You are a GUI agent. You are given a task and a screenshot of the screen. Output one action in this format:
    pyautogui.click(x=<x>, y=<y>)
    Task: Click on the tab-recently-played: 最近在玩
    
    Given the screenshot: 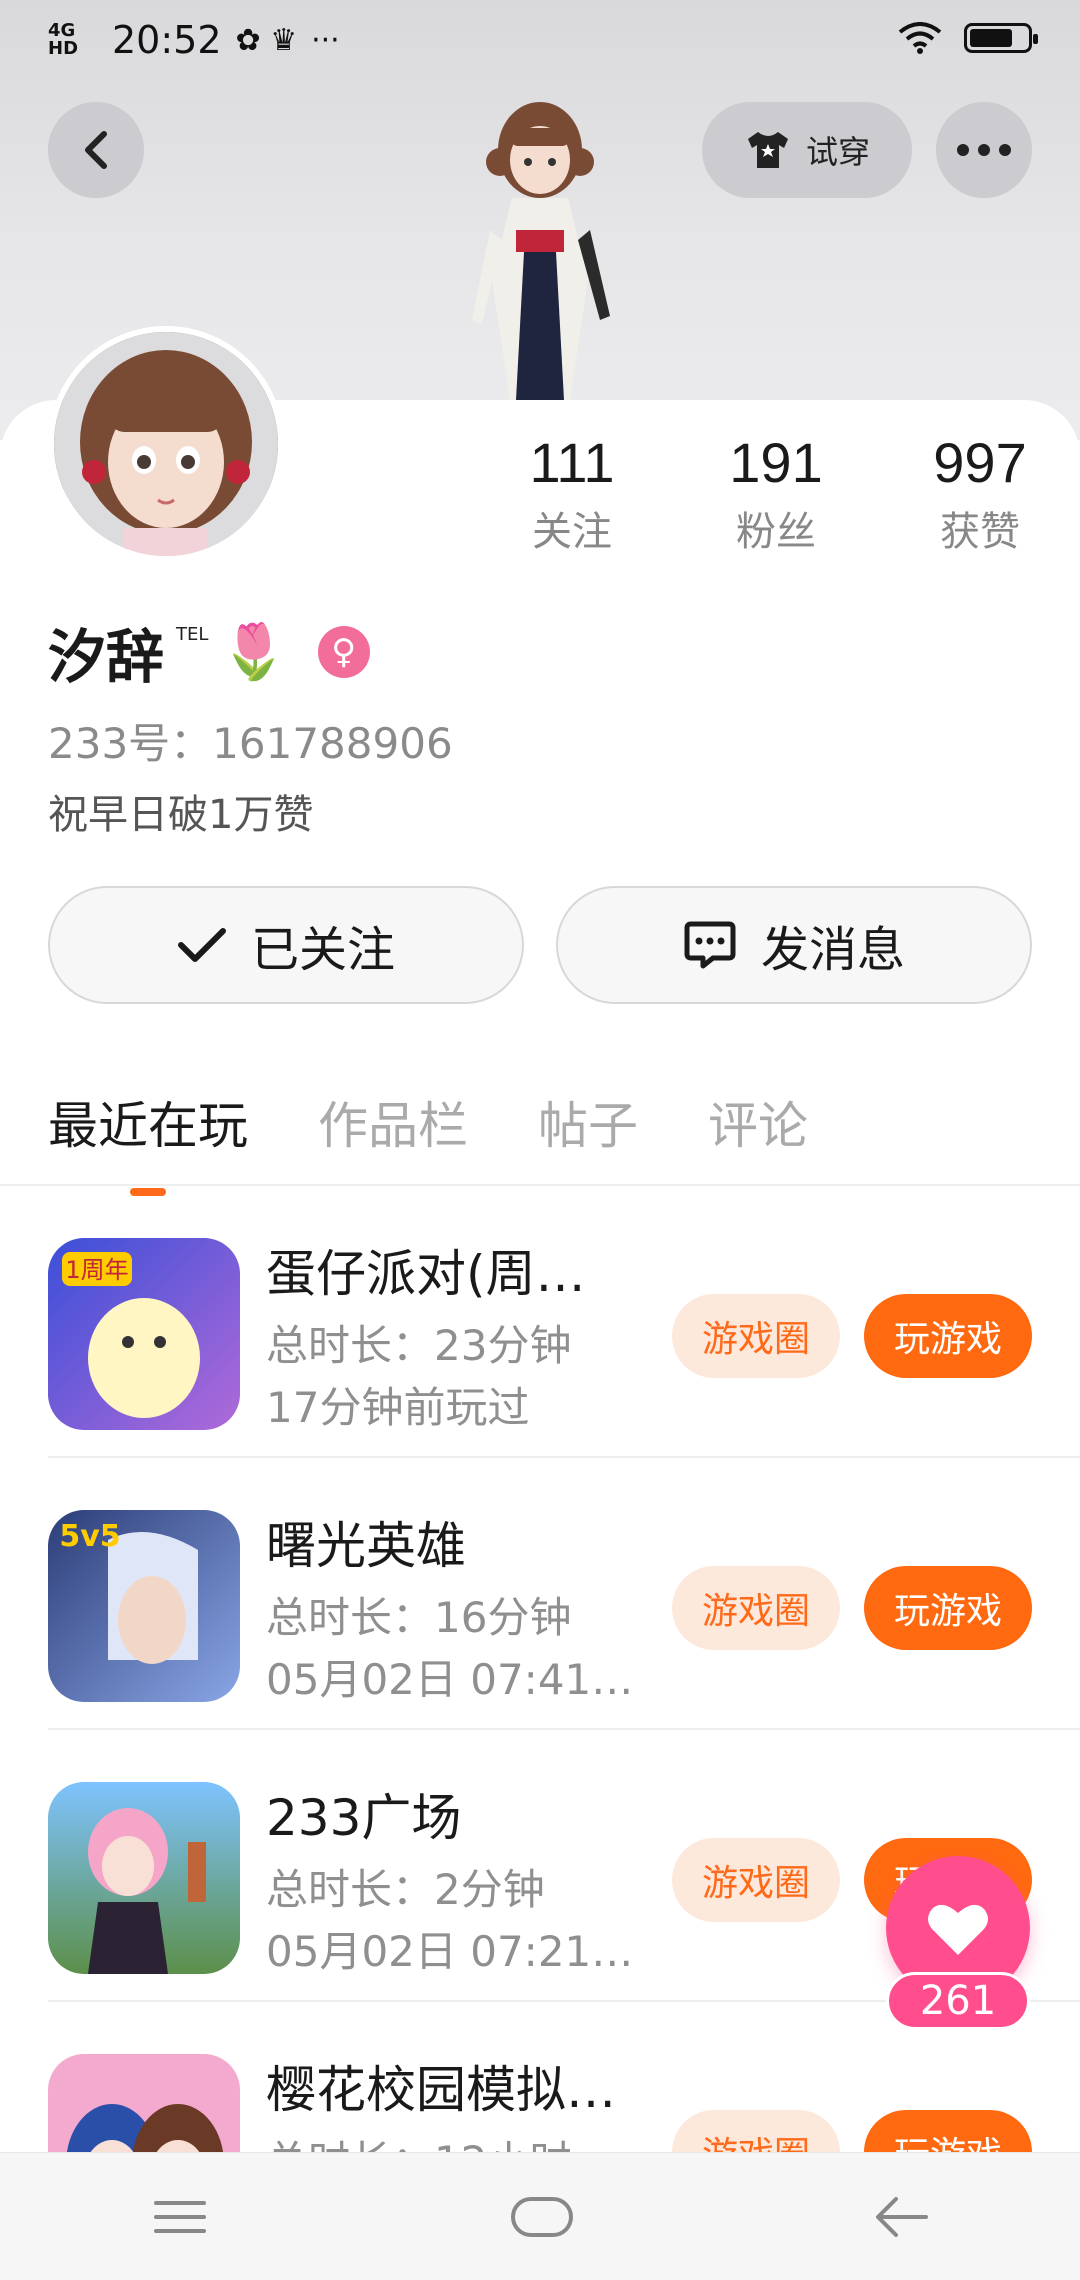 What is the action you would take?
    pyautogui.click(x=148, y=1141)
    